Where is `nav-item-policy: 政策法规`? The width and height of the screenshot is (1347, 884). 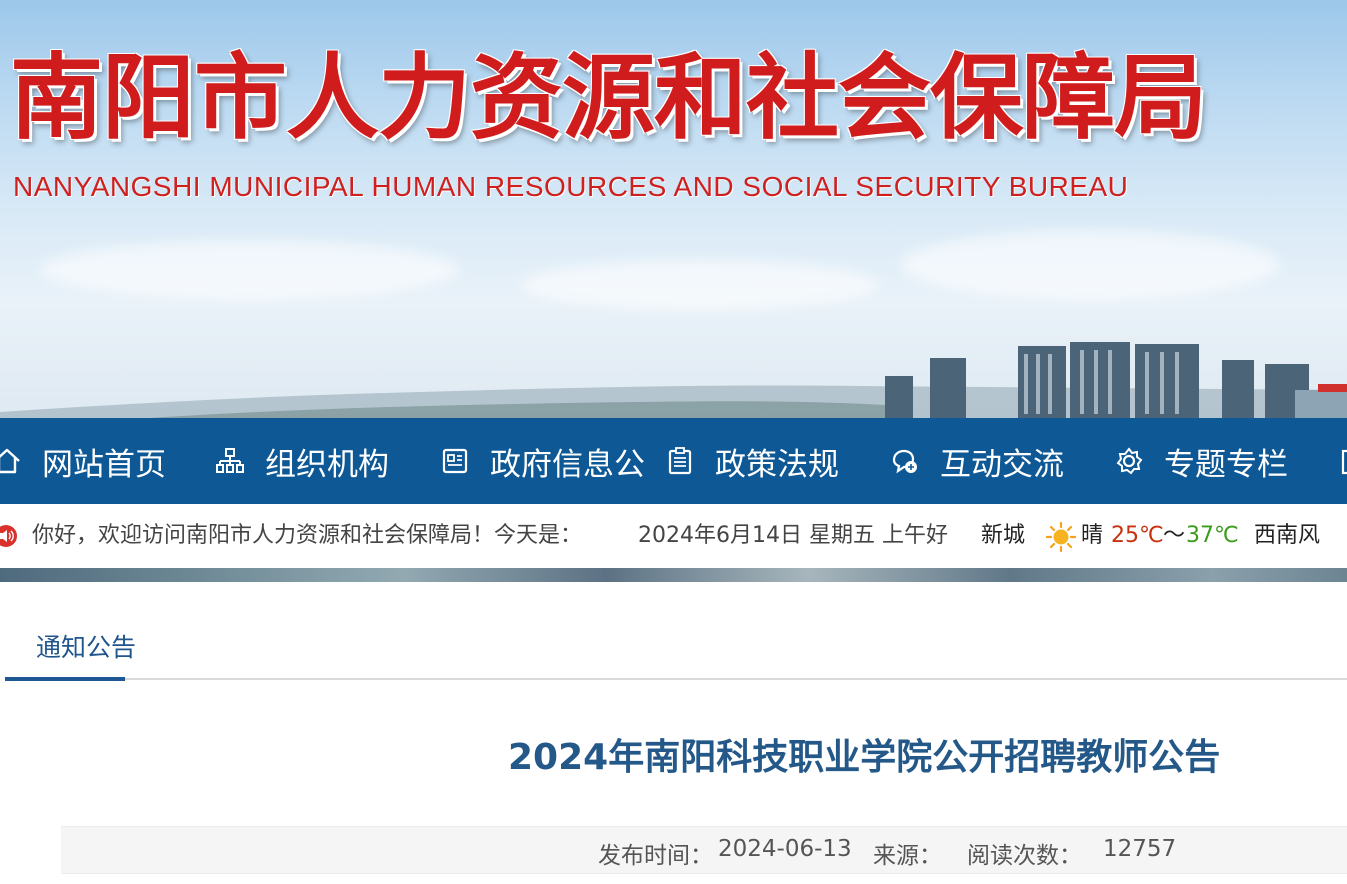 nav-item-policy: 政策法规 is located at coordinates (752, 461).